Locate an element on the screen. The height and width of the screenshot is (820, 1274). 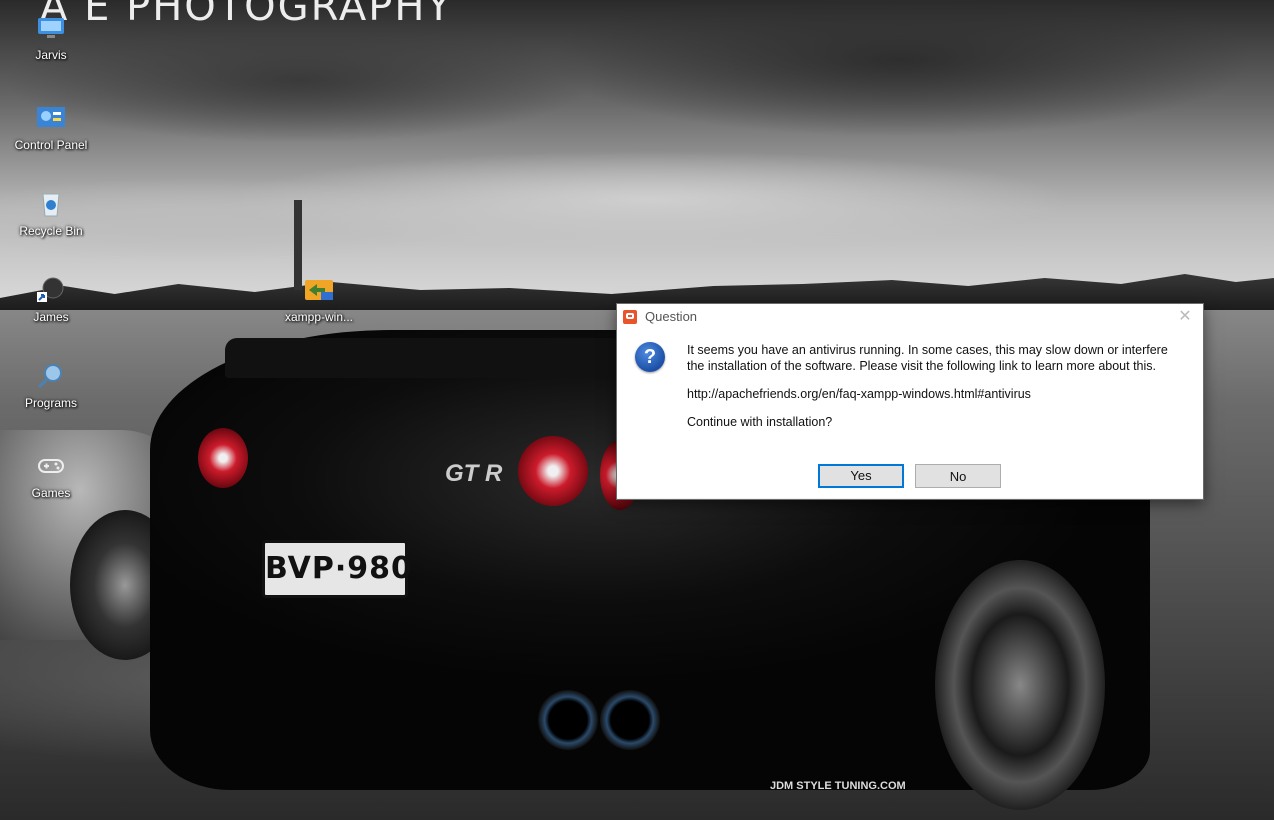
control-panel-icon is located at coordinates (51, 118).